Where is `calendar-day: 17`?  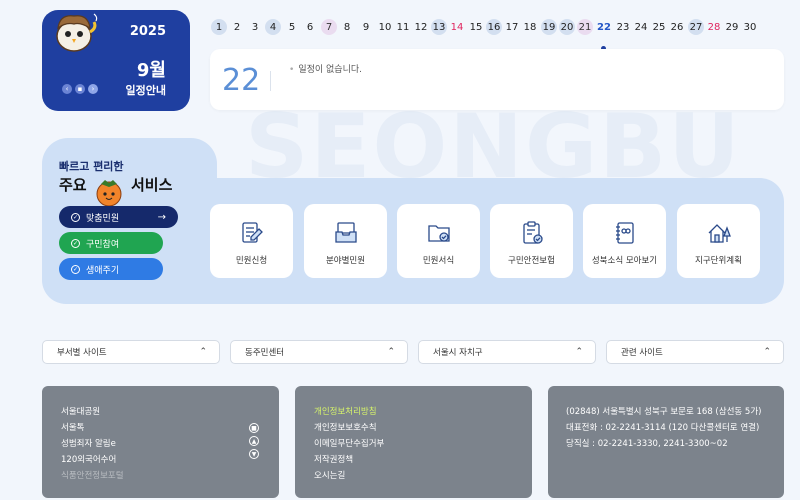
calendar-day: 17 is located at coordinates (512, 27).